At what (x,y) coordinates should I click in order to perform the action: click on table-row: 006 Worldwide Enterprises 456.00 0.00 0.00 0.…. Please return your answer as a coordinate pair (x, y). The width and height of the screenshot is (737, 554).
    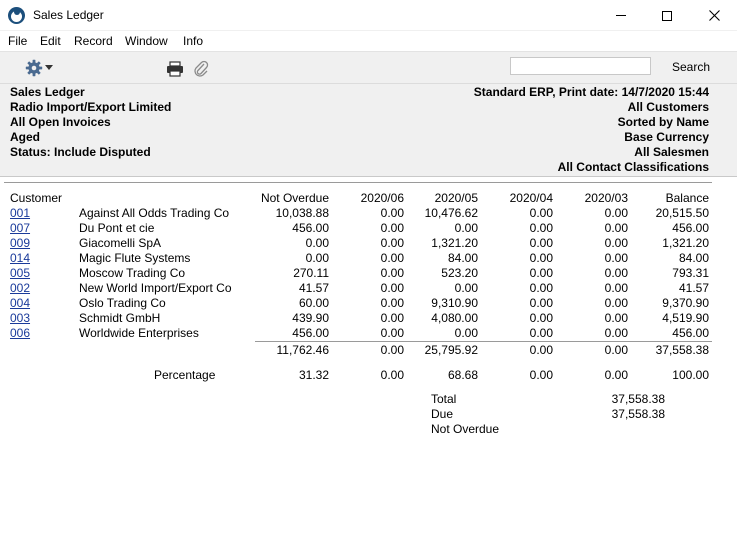
    Looking at the image, I should click on (368, 333).